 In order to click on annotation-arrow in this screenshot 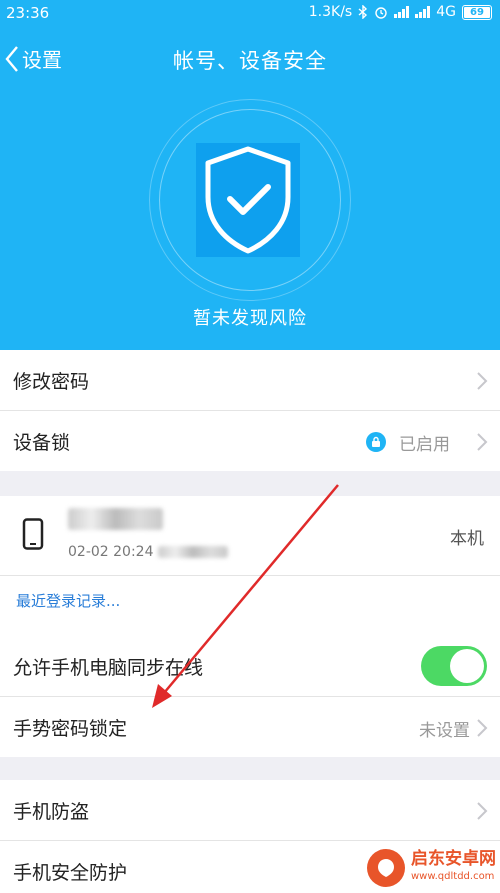, I will do `click(245, 596)`.